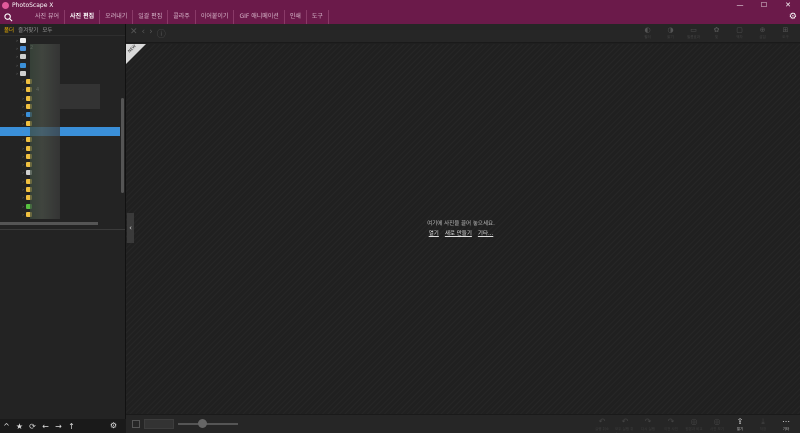 The image size is (800, 433). What do you see at coordinates (434, 233) in the screenshot?
I see `drop-link: 열기` at bounding box center [434, 233].